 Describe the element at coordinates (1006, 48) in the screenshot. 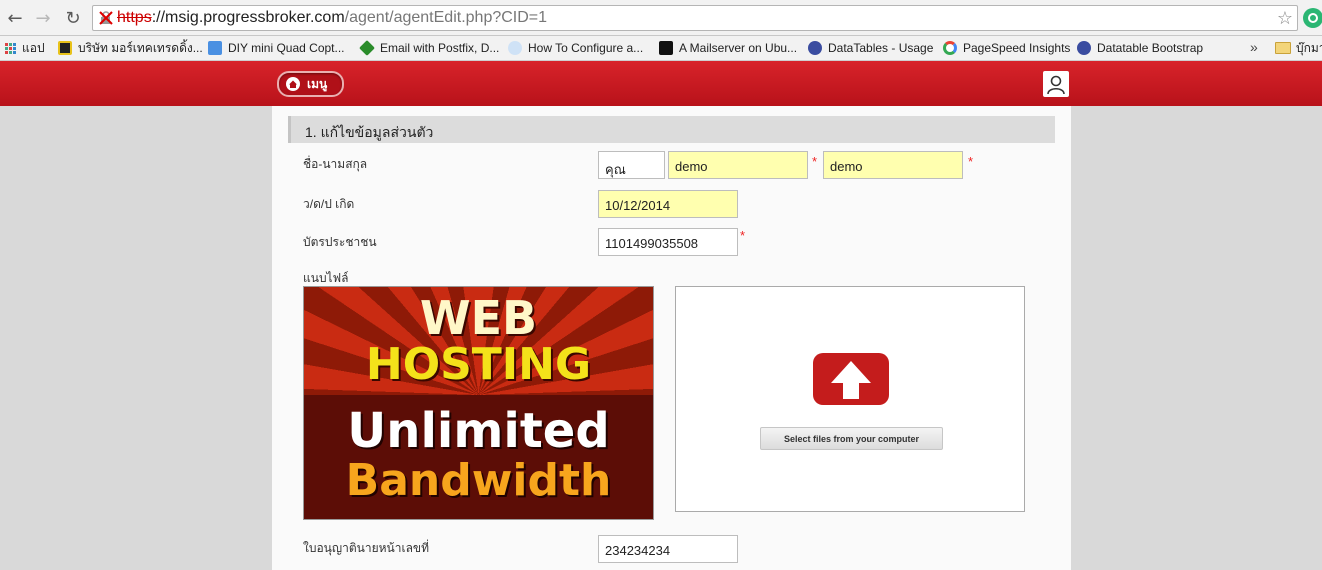

I see `bookmark-item: PageSpeed Insights` at that location.